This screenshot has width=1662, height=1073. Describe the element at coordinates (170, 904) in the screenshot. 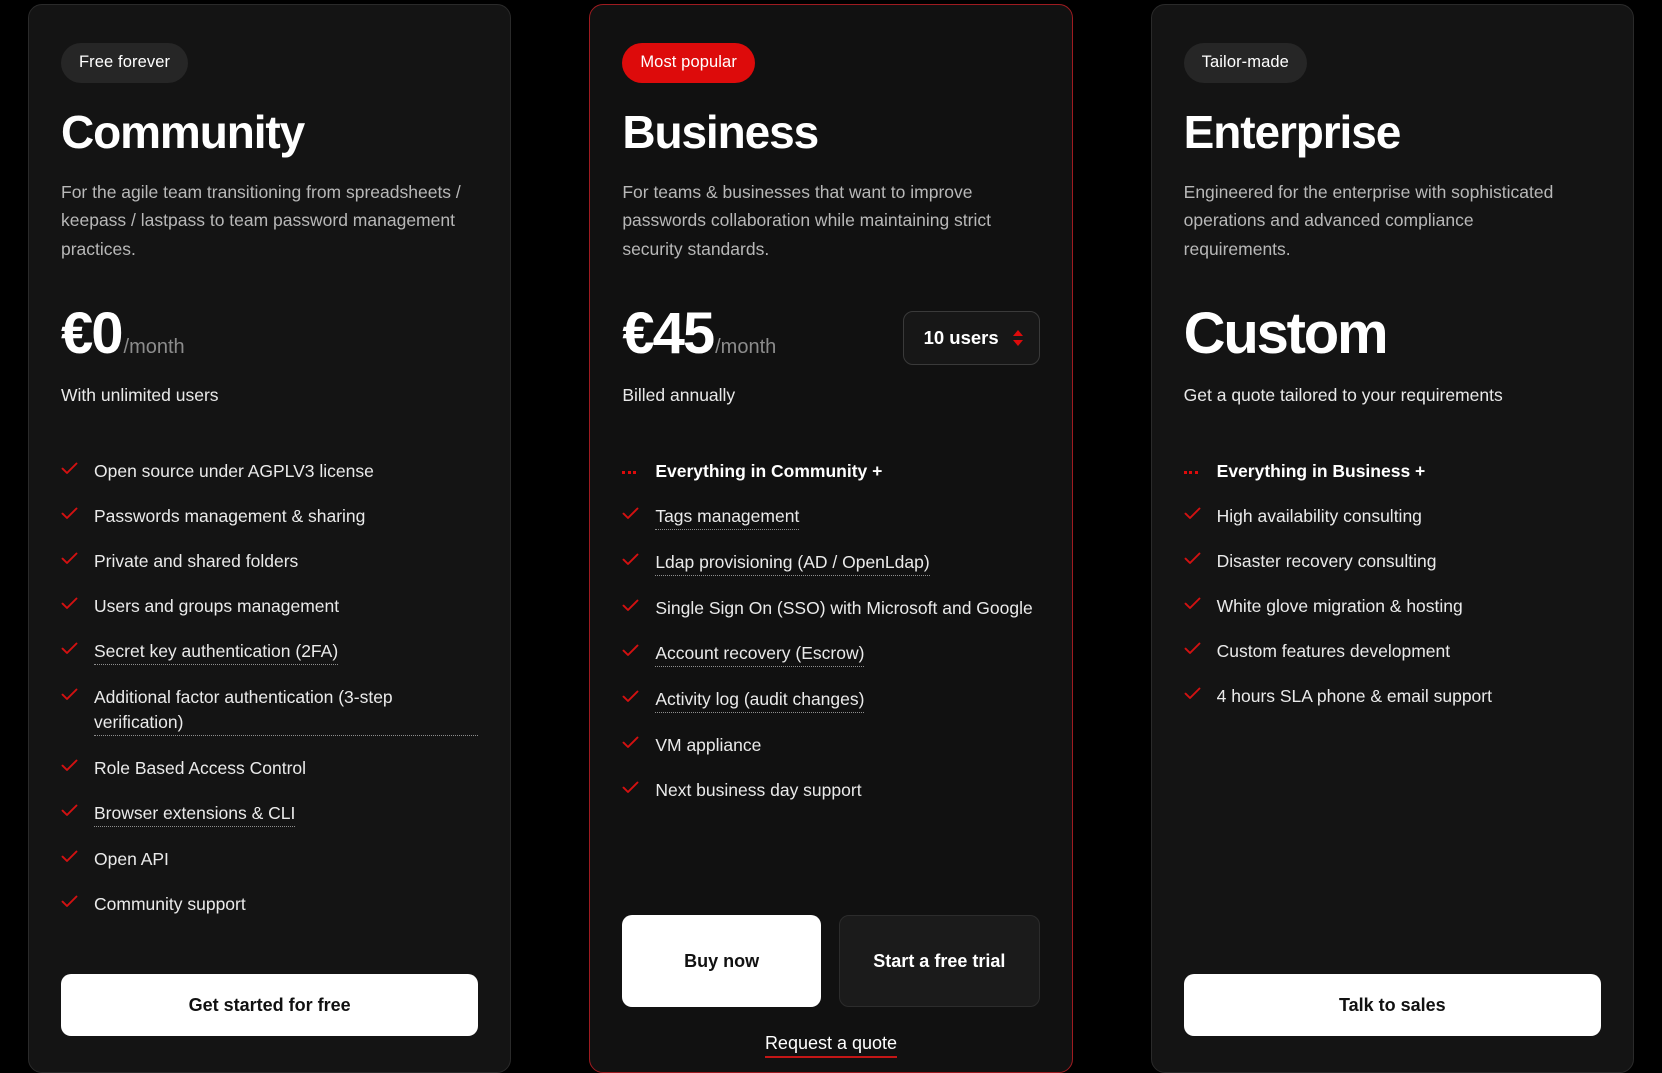

I see `feature-label: Community support` at that location.